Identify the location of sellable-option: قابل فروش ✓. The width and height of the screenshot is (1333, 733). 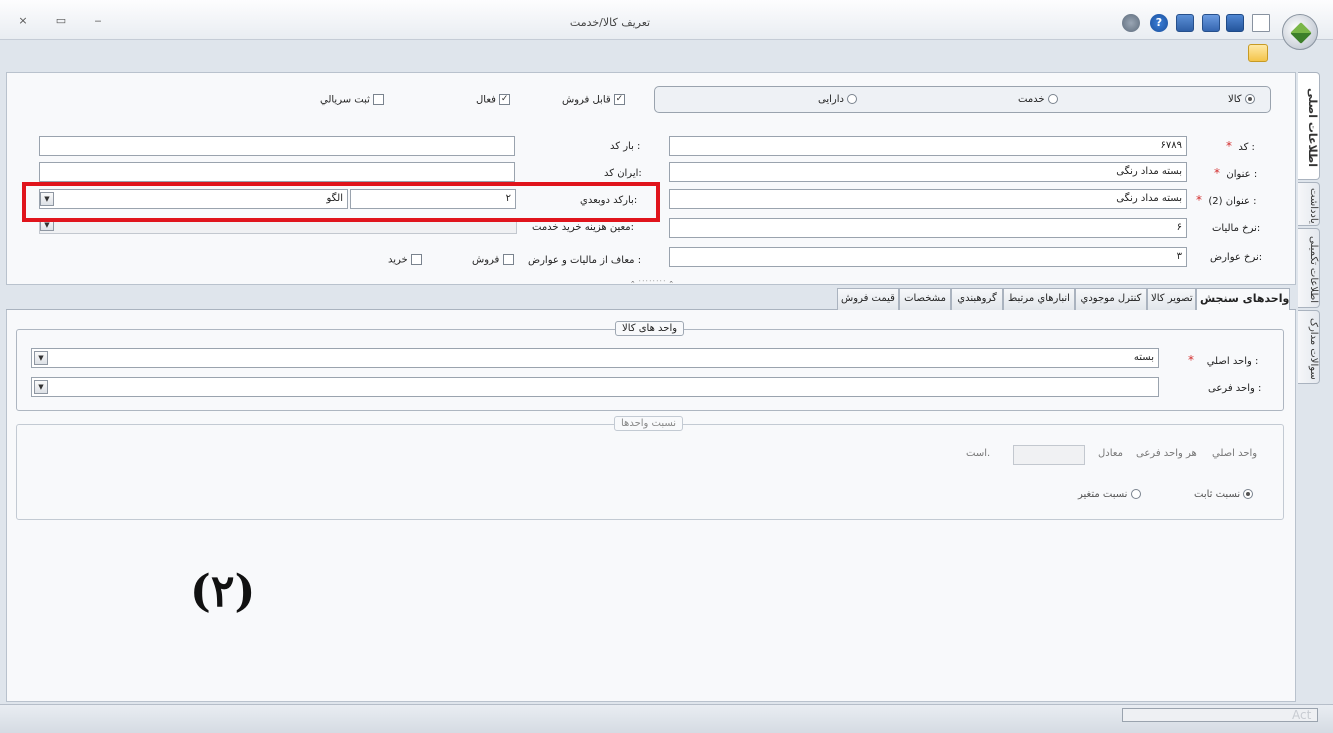
(593, 100).